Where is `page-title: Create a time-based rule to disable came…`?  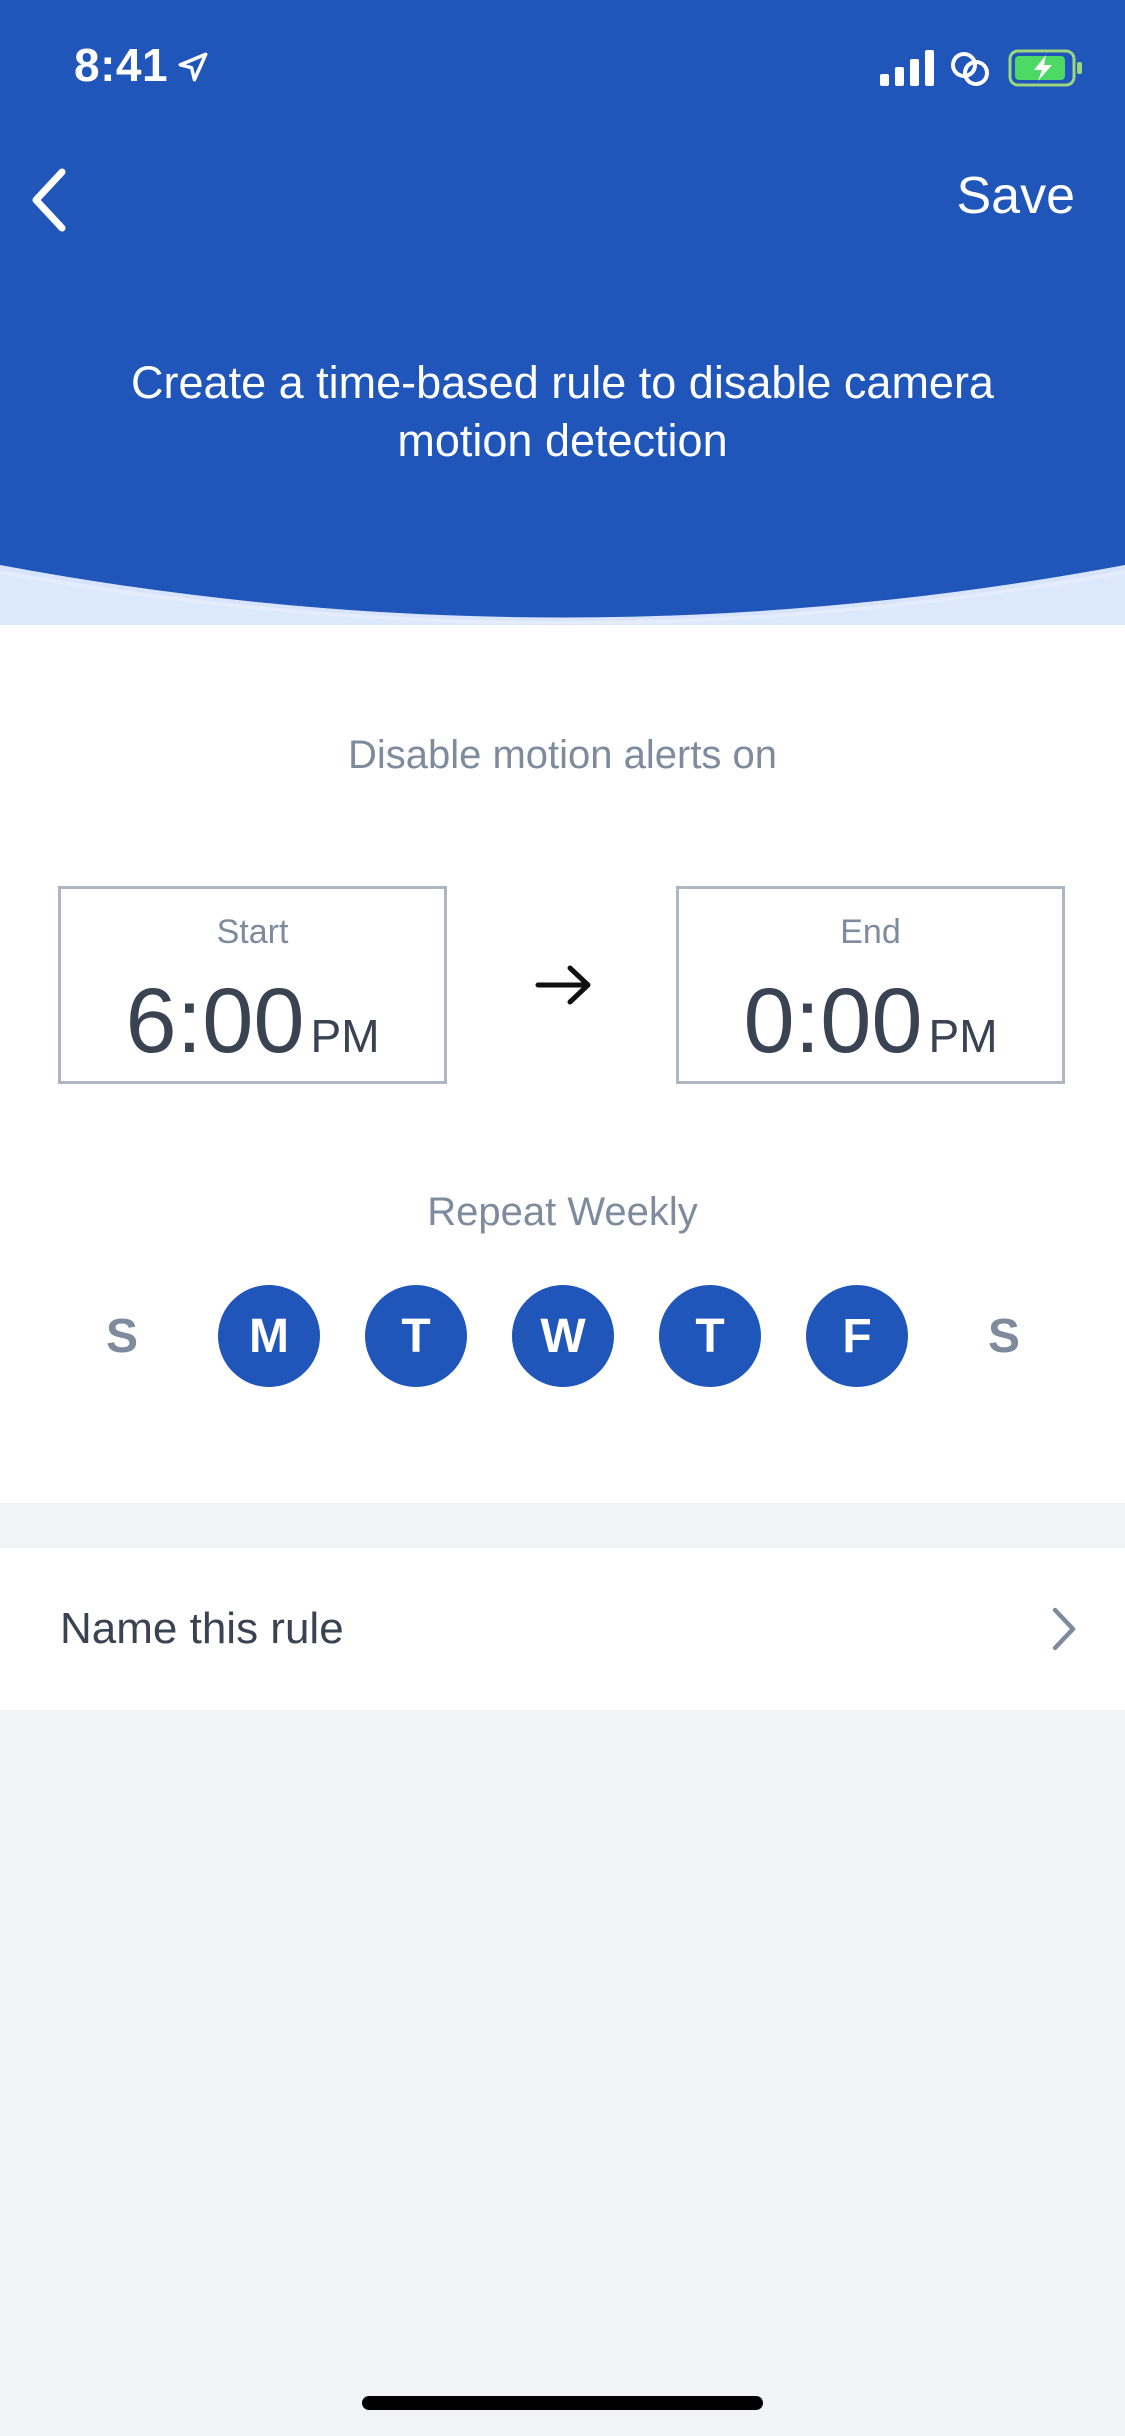 page-title: Create a time-based rule to disable came… is located at coordinates (562, 411).